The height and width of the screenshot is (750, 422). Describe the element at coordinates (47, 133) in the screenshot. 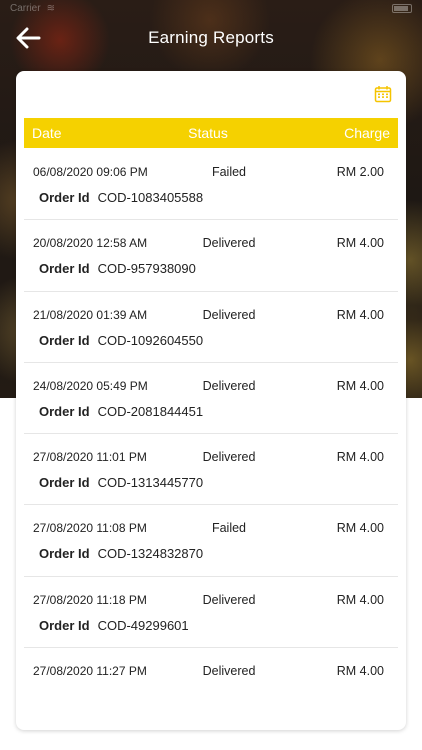

I see `column-header-date: Date` at that location.